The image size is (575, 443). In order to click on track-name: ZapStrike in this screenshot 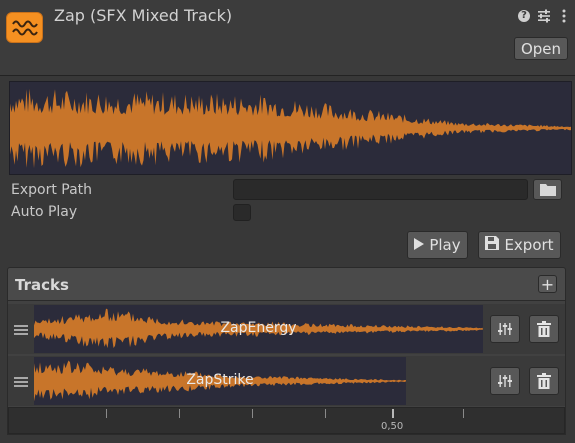, I will do `click(220, 380)`.